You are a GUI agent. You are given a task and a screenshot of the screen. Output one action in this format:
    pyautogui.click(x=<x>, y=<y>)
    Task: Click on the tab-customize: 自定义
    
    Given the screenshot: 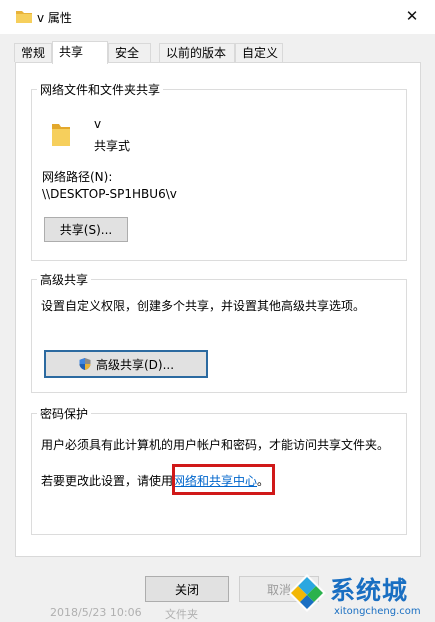 What is the action you would take?
    pyautogui.click(x=259, y=52)
    